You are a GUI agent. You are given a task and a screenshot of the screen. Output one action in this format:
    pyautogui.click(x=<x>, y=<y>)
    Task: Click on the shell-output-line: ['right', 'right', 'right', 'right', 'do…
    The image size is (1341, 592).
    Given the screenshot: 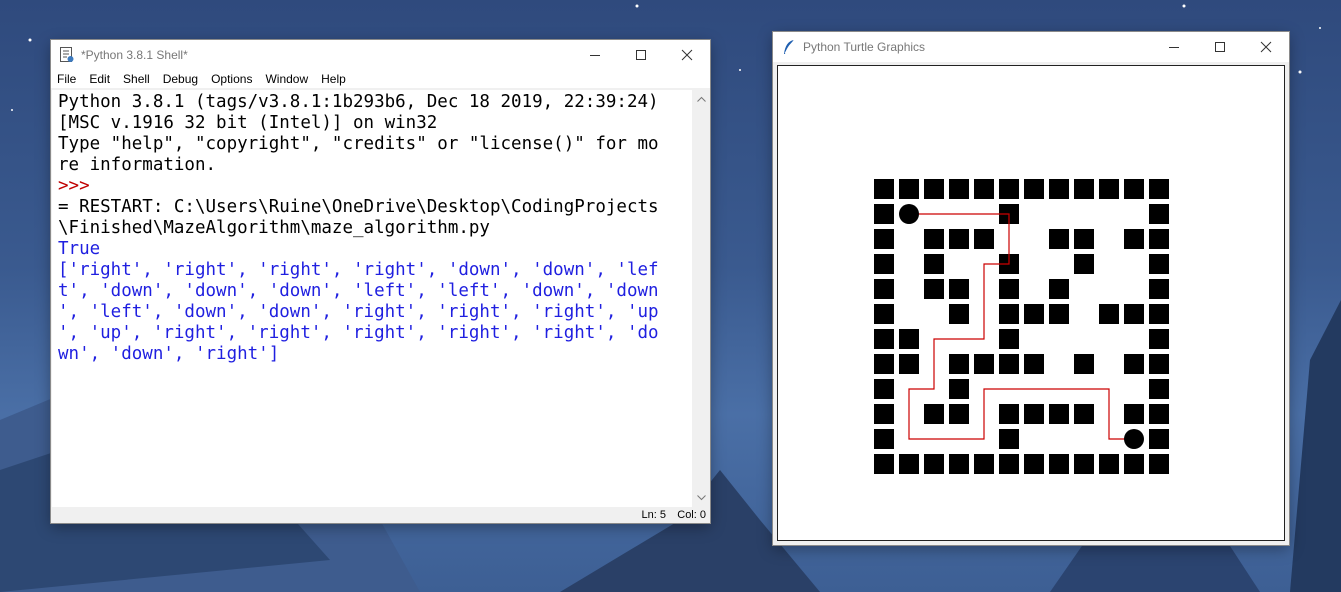 What is the action you would take?
    pyautogui.click(x=358, y=270)
    